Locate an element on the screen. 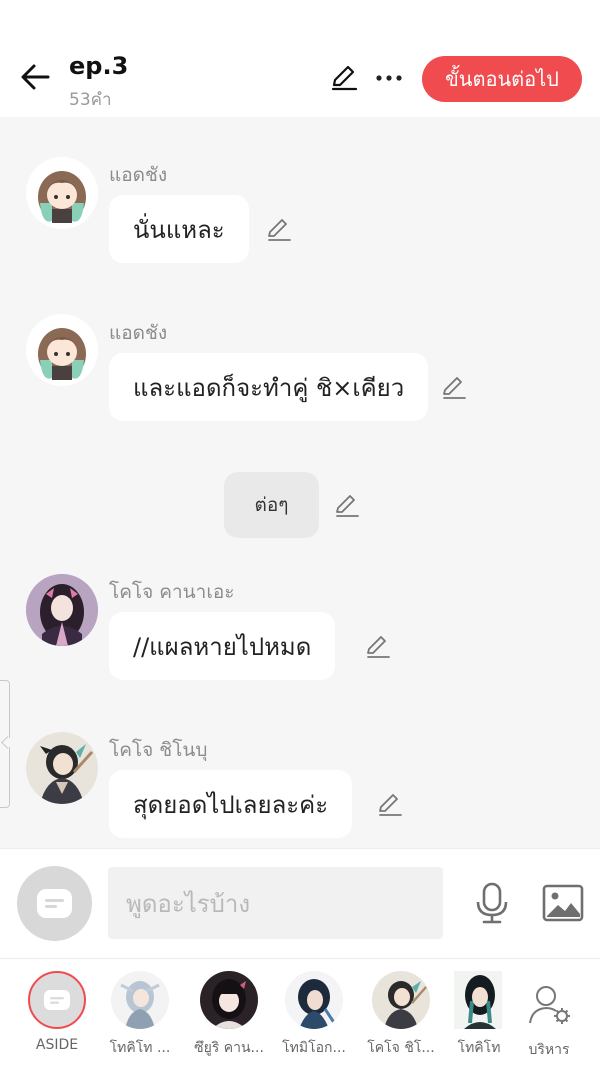 The height and width of the screenshot is (1067, 600). next-step-button: ขั้นตอนต่อไป is located at coordinates (502, 79).